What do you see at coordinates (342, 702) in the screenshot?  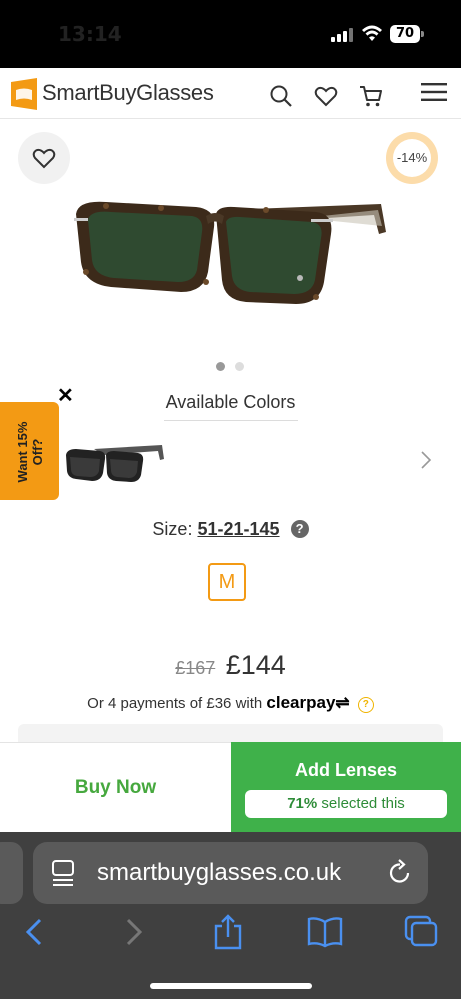 I see `clearpay-arrow-icon: ⇌` at bounding box center [342, 702].